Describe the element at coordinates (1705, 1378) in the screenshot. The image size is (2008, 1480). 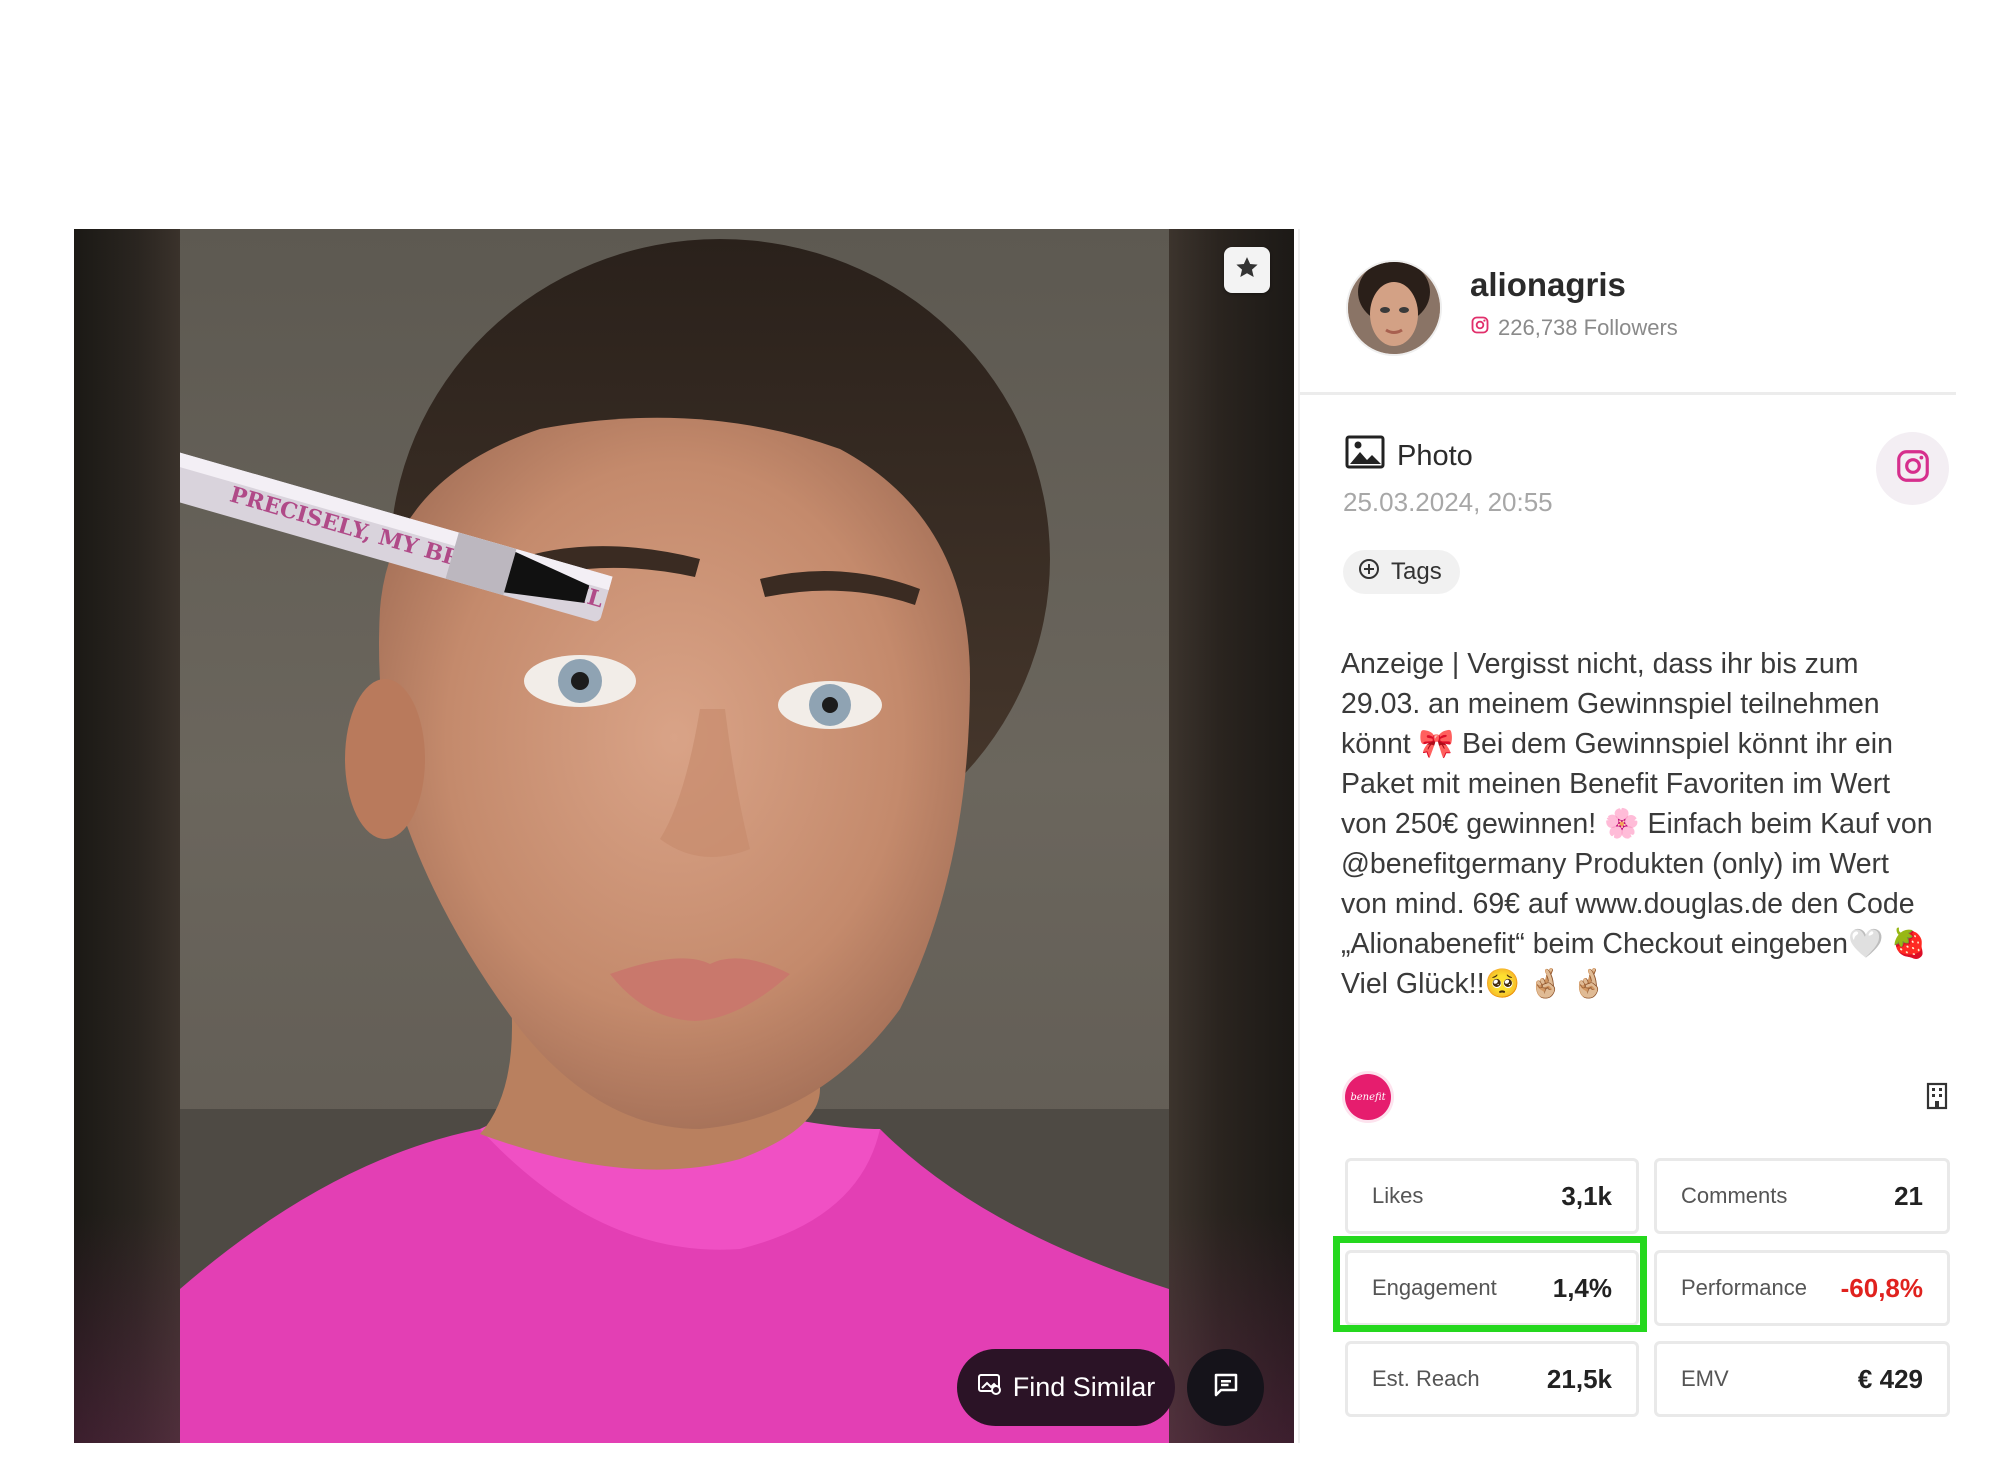
I see `metric-label: EMV` at that location.